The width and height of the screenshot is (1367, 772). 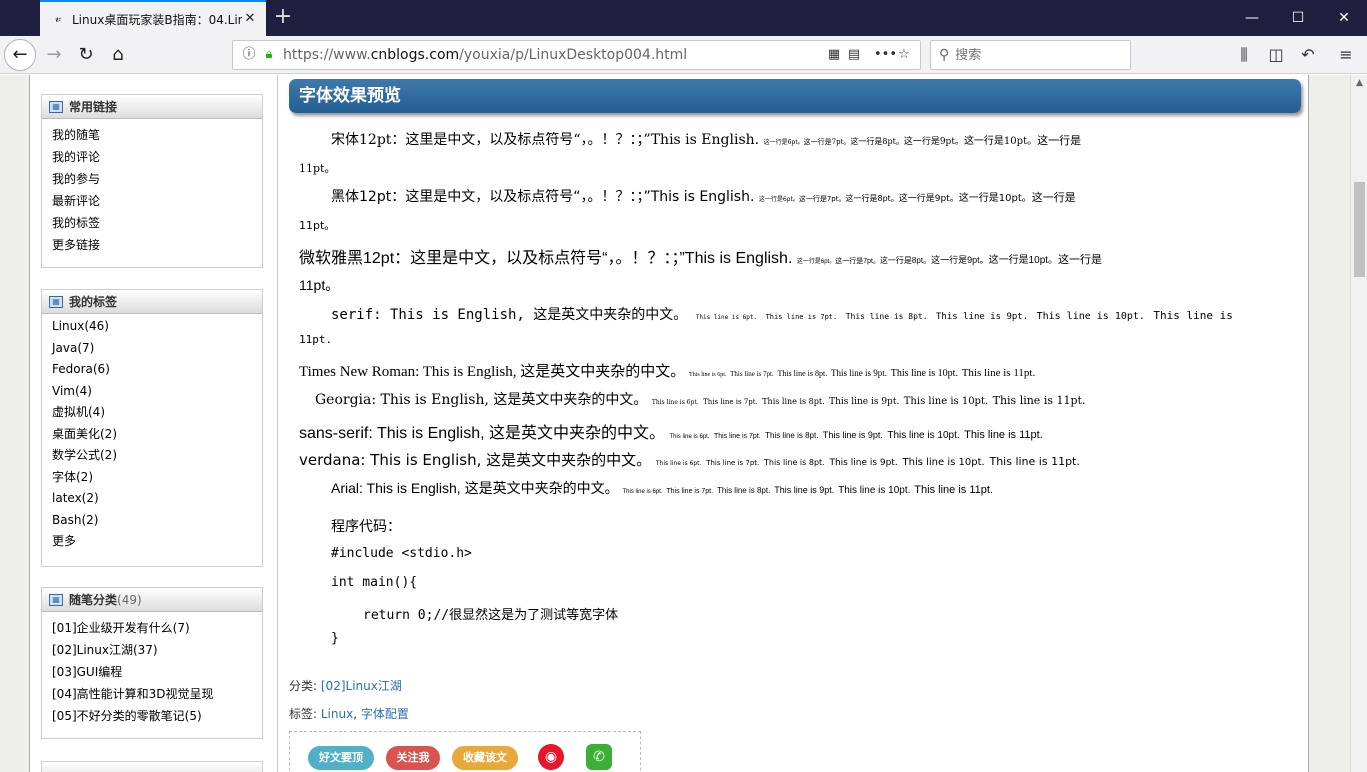 What do you see at coordinates (283, 17) in the screenshot?
I see `new-tab-button: +` at bounding box center [283, 17].